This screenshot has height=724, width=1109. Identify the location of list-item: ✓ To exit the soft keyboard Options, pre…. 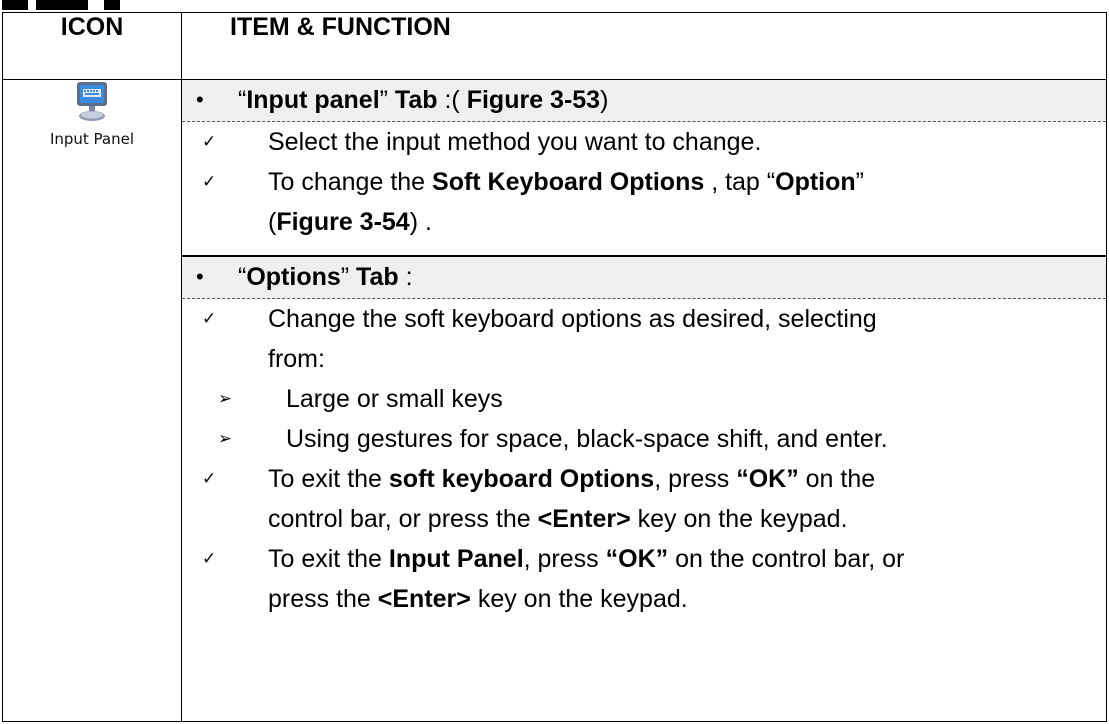
(644, 499).